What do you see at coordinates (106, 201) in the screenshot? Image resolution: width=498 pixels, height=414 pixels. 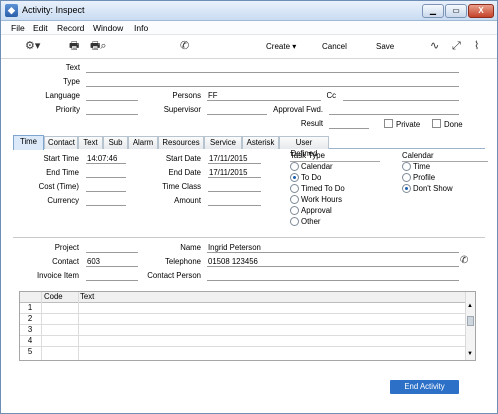 I see `currency-field` at bounding box center [106, 201].